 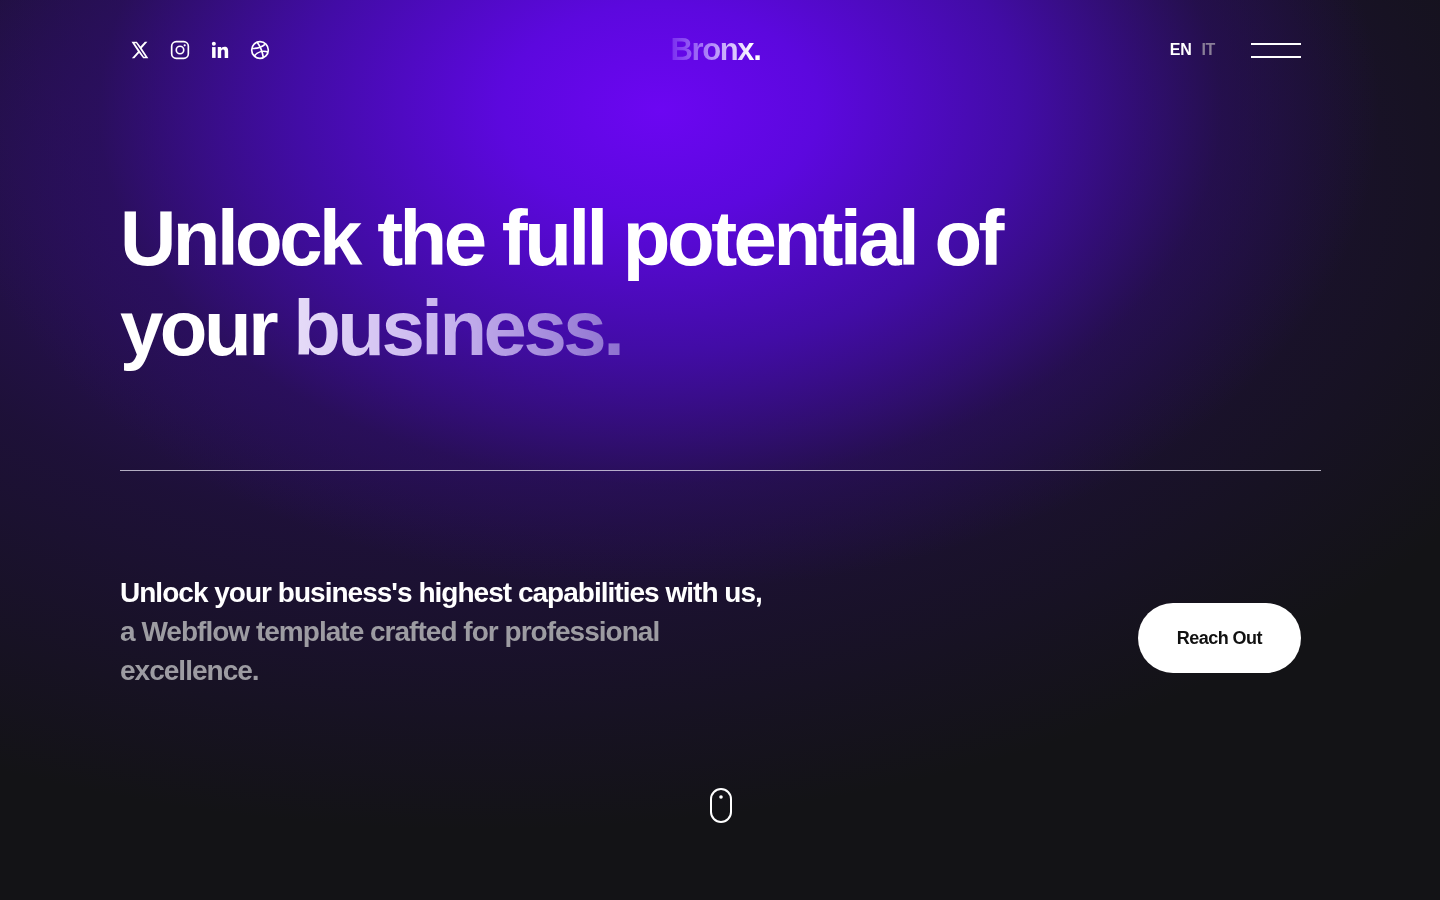 What do you see at coordinates (220, 50) in the screenshot?
I see `linkedin-icon` at bounding box center [220, 50].